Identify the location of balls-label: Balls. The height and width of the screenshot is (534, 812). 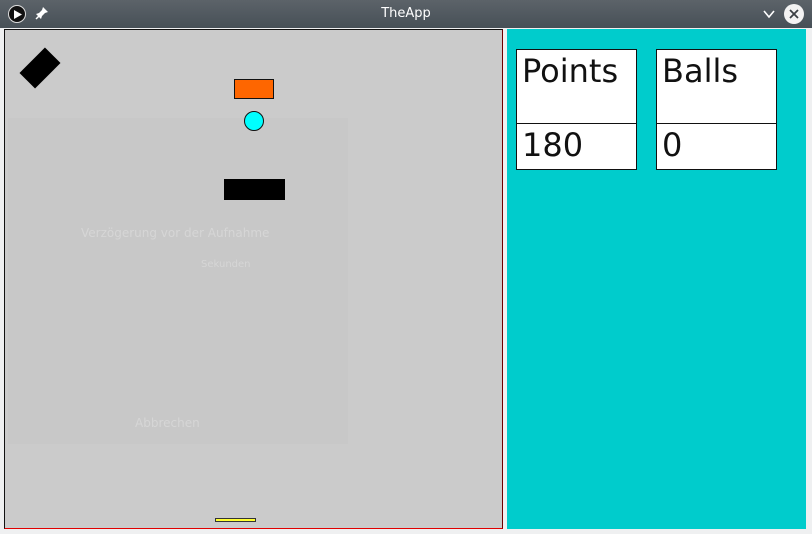
(700, 71).